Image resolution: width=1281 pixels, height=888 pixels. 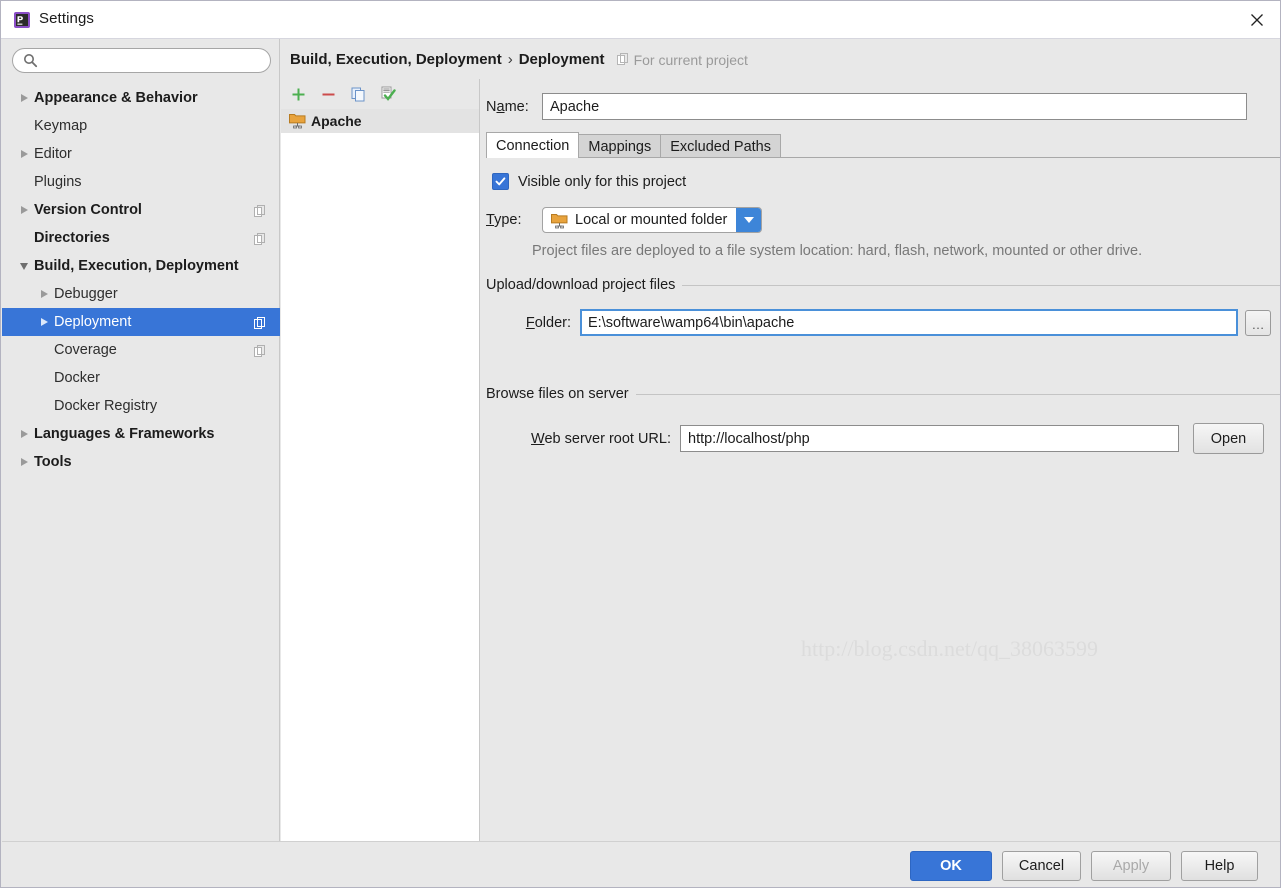 I want to click on visible-only-row: Visible only for this project, so click(x=589, y=181).